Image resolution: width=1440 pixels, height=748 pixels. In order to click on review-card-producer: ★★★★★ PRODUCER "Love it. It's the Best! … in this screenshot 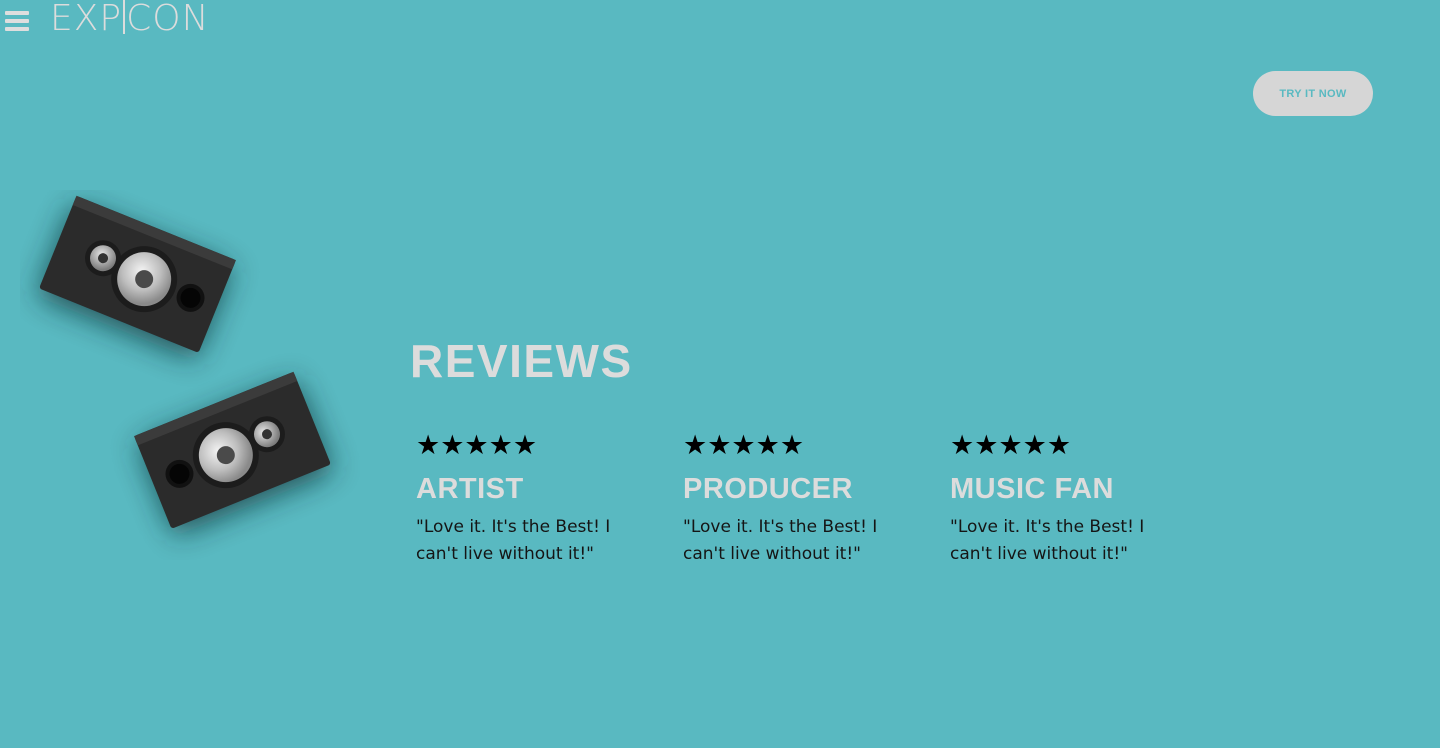, I will do `click(783, 499)`.